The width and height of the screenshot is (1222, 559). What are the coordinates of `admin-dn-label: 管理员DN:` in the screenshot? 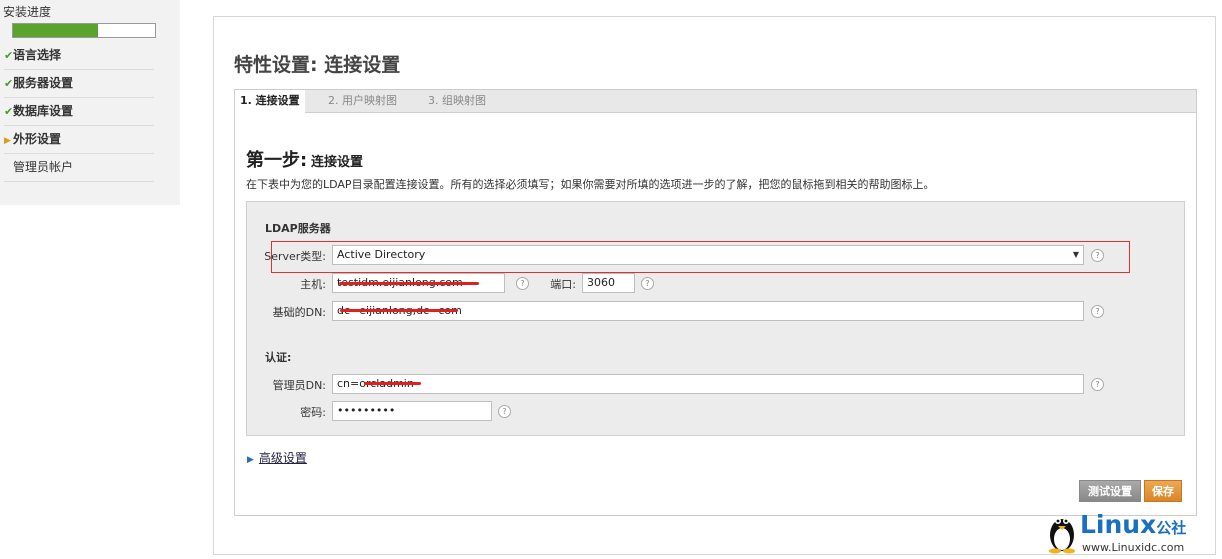 It's located at (299, 385).